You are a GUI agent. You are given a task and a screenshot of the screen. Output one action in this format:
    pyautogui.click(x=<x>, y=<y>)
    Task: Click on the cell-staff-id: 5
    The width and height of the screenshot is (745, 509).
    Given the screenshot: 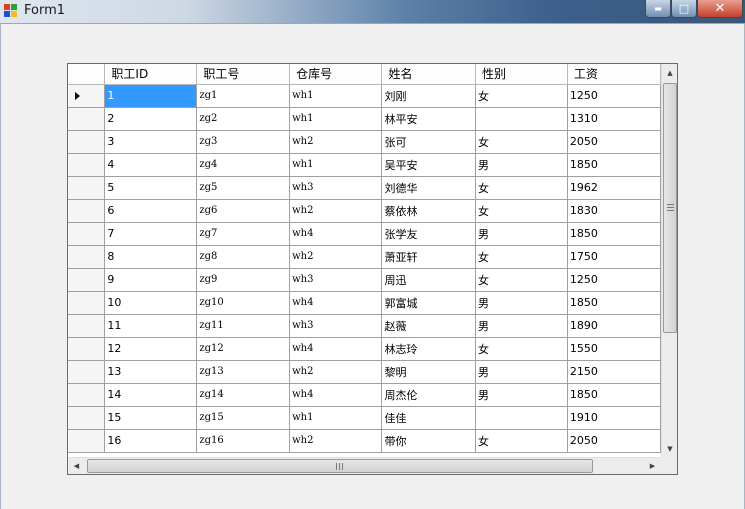 What is the action you would take?
    pyautogui.click(x=151, y=188)
    